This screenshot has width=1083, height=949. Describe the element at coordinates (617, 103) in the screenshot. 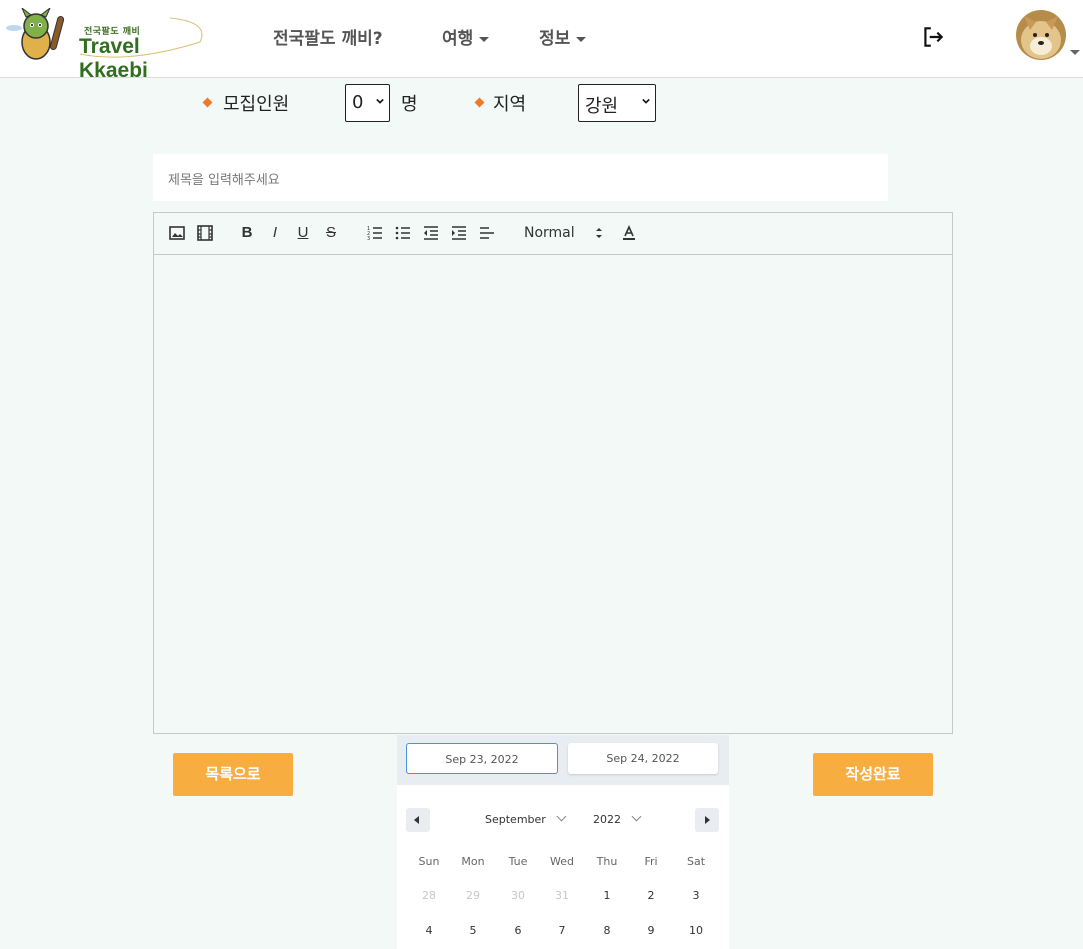

I see `region-select: 강원` at that location.